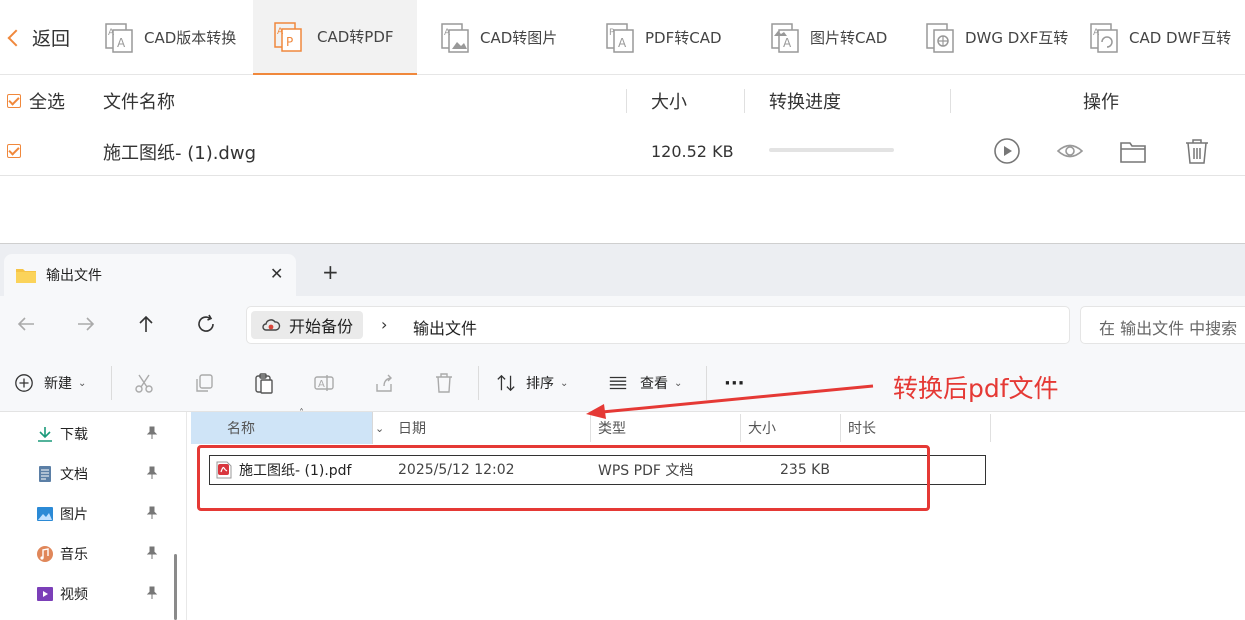 The image size is (1245, 620). I want to click on explorer-tab-title: 输出文件, so click(74, 276).